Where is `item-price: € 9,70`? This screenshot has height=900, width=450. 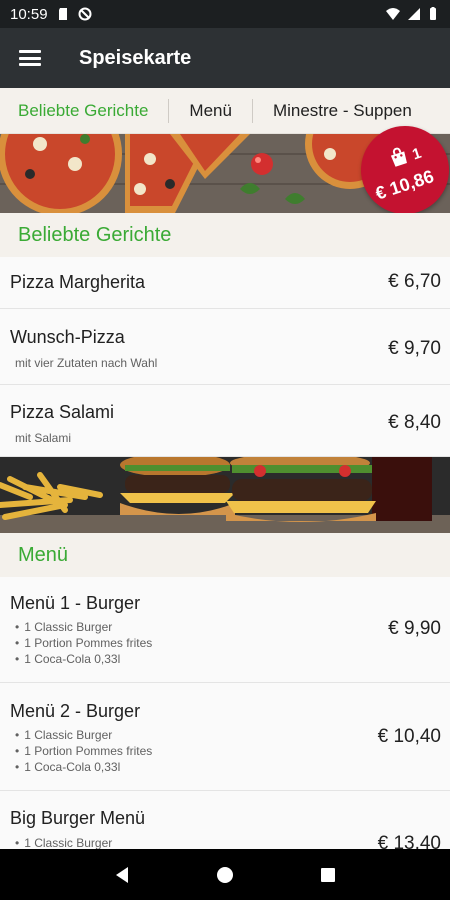 item-price: € 9,70 is located at coordinates (414, 348).